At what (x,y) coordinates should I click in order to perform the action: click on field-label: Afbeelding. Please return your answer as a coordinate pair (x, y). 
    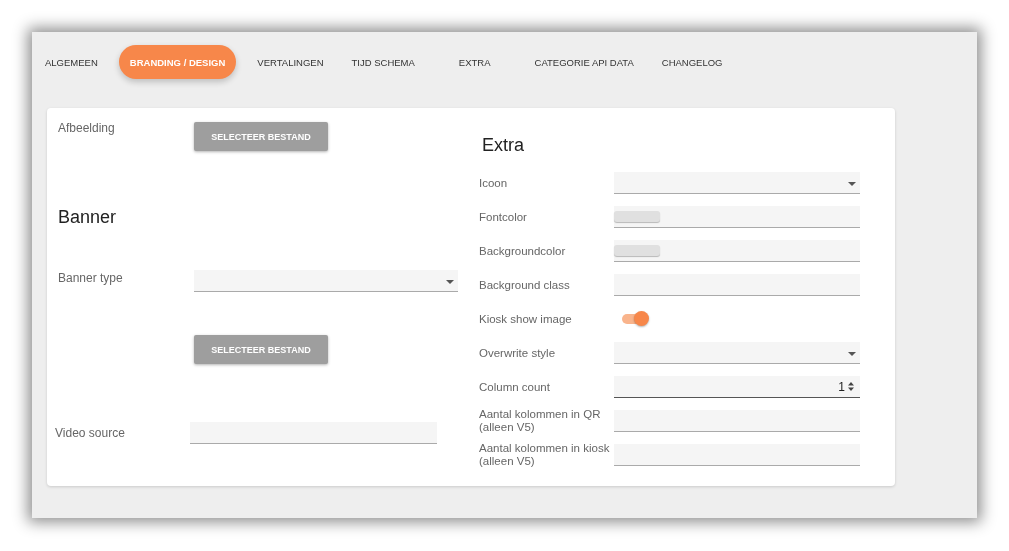
    Looking at the image, I should click on (86, 127).